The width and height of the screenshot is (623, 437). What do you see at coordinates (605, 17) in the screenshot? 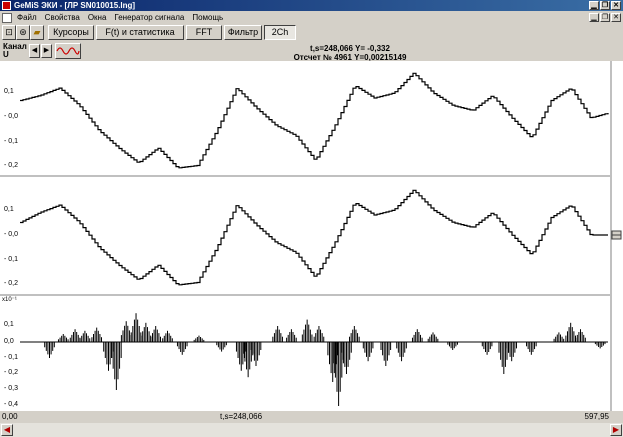
I see `child-restore-button: ❐` at bounding box center [605, 17].